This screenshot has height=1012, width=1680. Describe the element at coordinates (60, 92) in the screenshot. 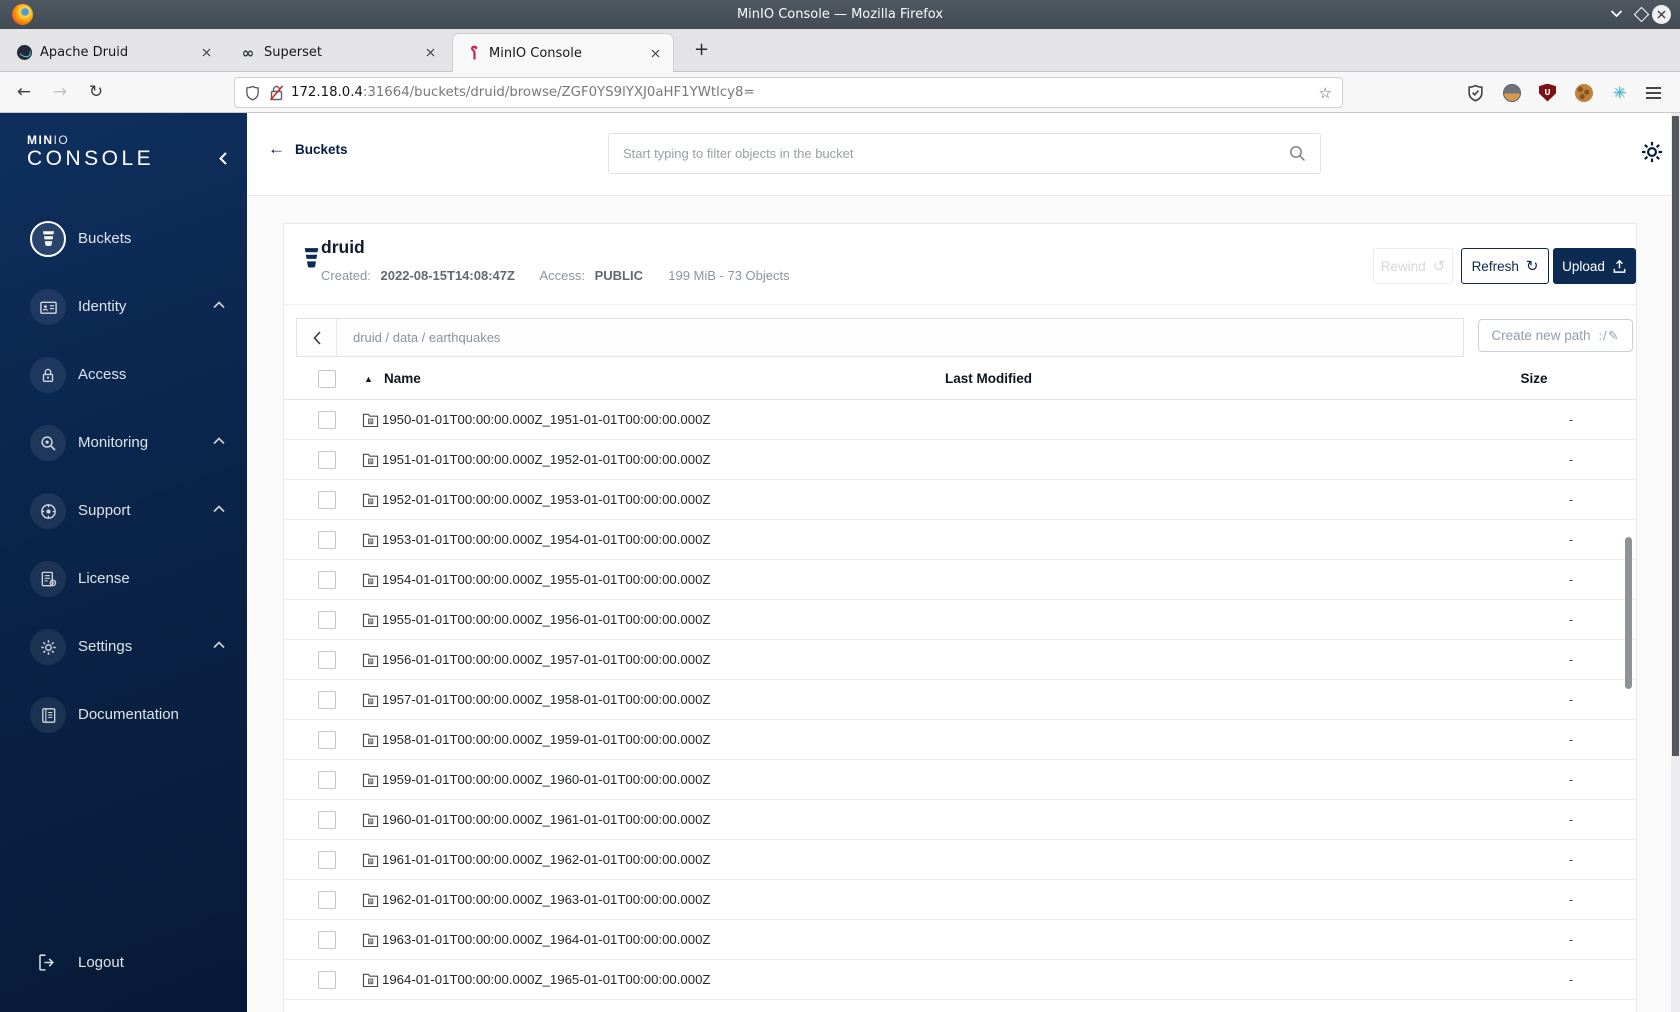

I see `forward-icon: →` at that location.